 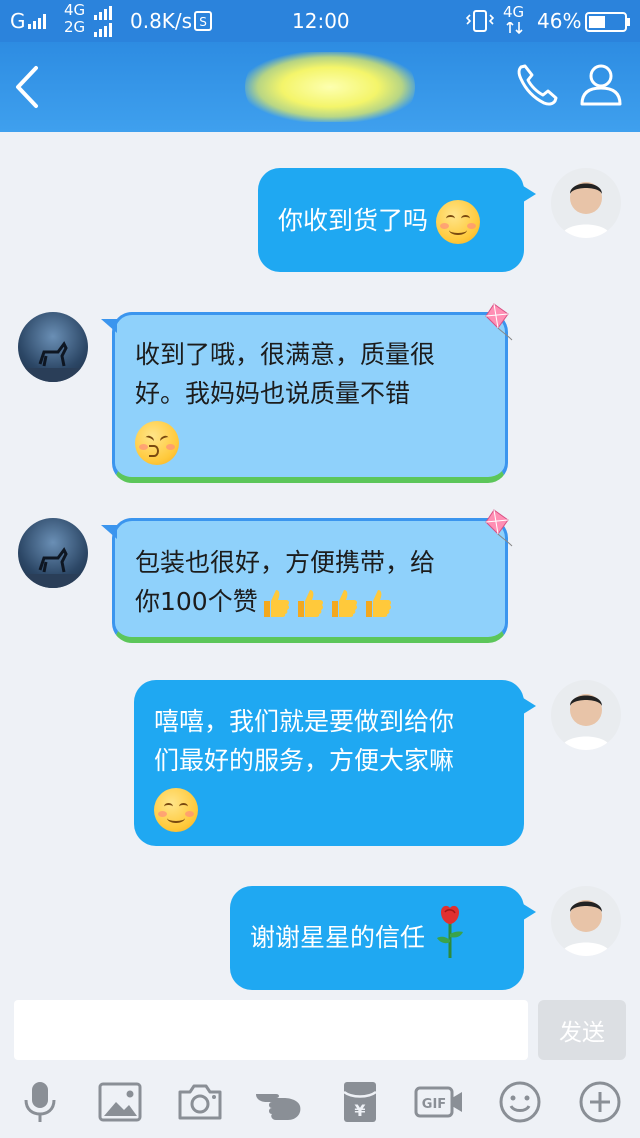 I want to click on status-bar: G 4G 2G 0.8K/s S 12:00 4G 46%, so click(x=320, y=21).